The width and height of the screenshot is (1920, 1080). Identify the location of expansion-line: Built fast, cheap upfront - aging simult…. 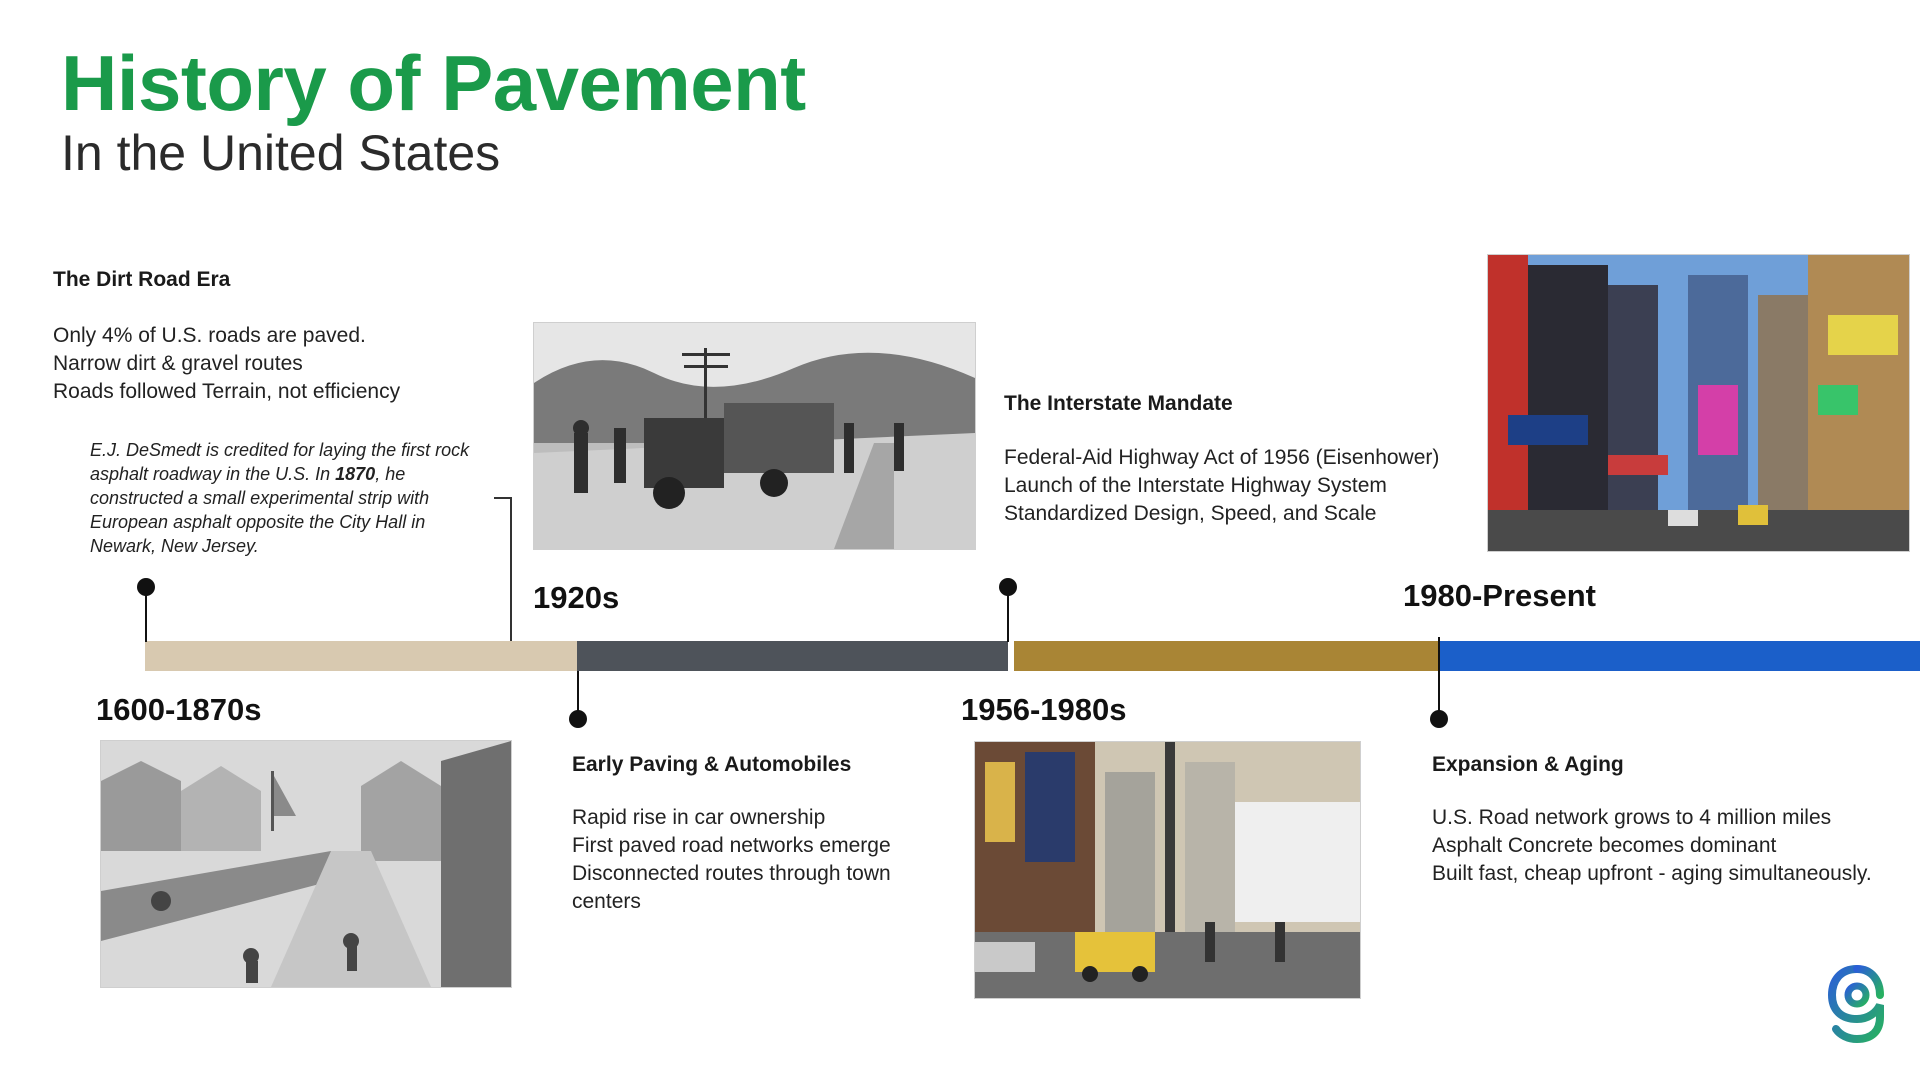
(1652, 873).